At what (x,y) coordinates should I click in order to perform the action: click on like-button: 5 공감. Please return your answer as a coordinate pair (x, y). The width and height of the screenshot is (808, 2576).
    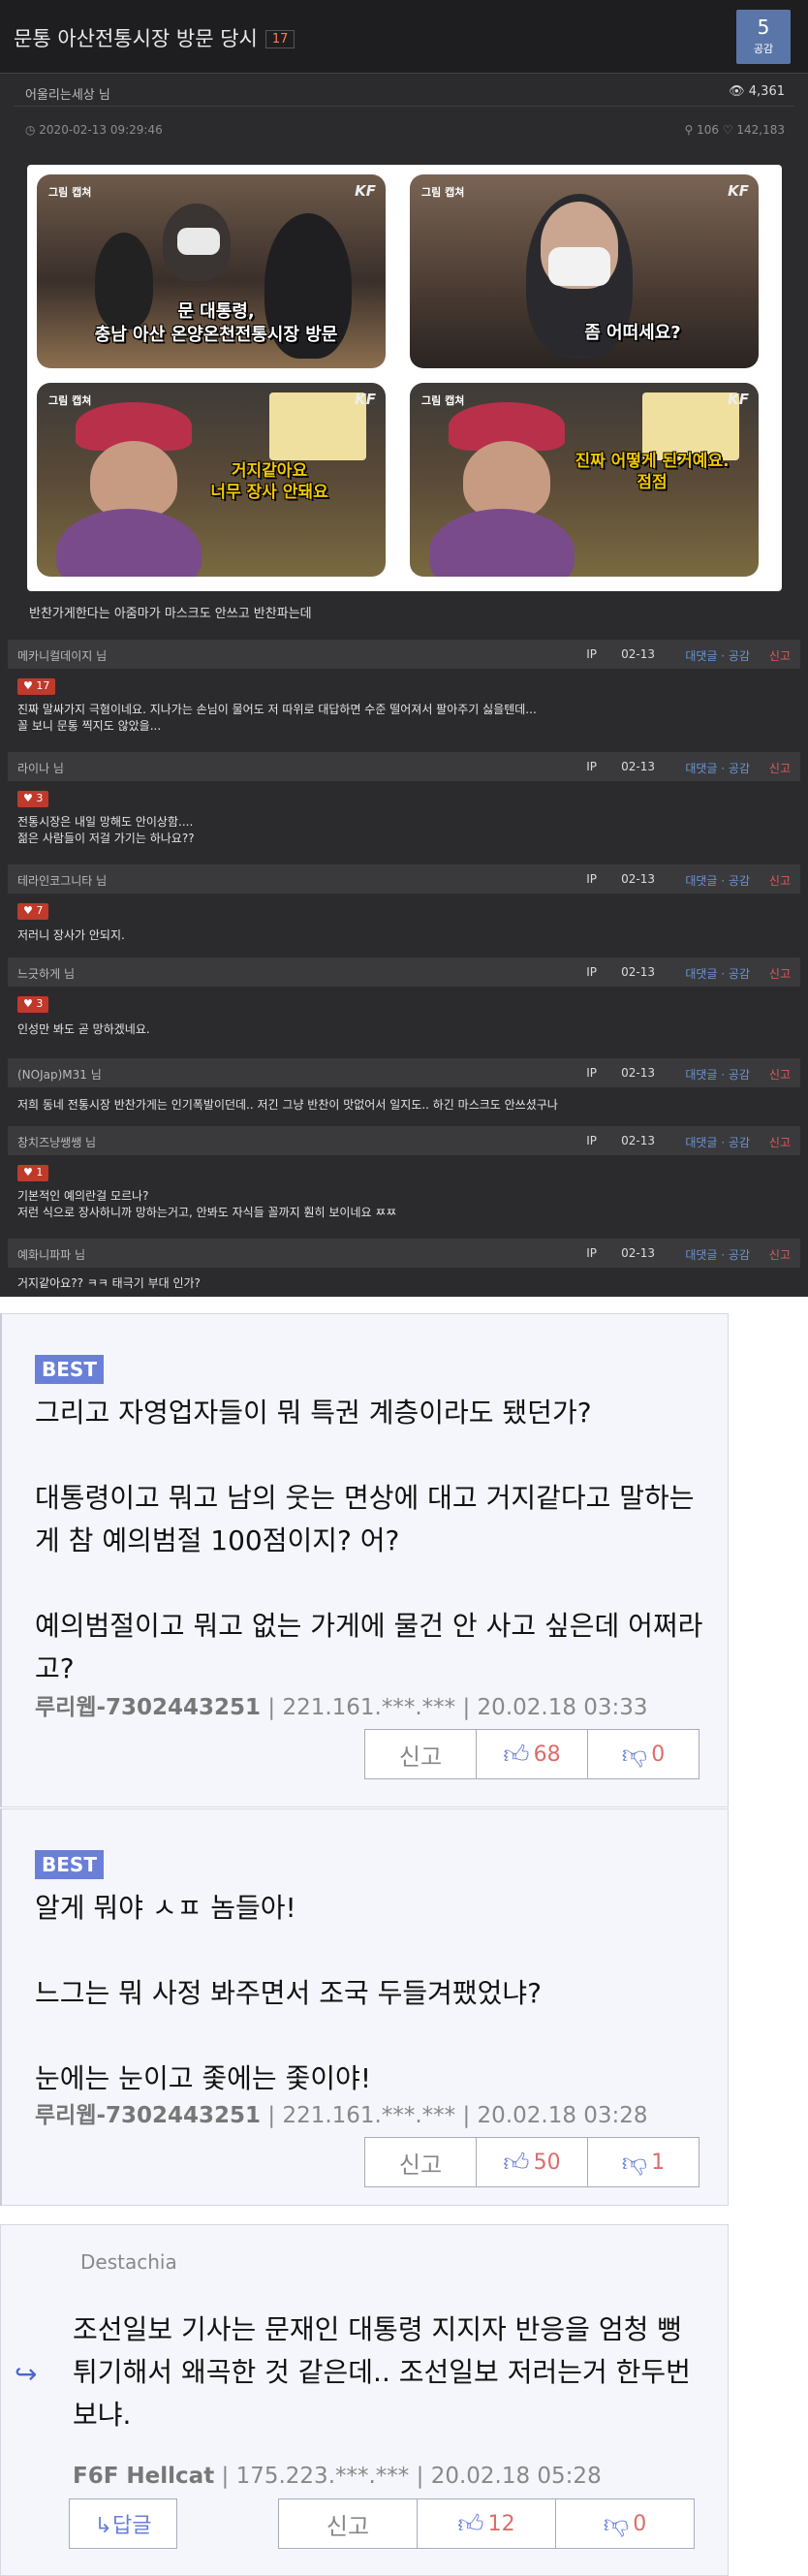
    Looking at the image, I should click on (763, 37).